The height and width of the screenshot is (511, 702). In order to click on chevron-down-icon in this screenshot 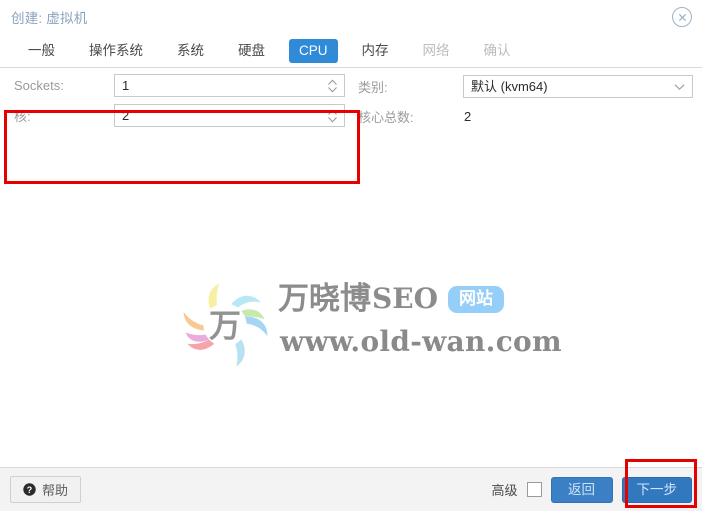, I will do `click(679, 87)`.